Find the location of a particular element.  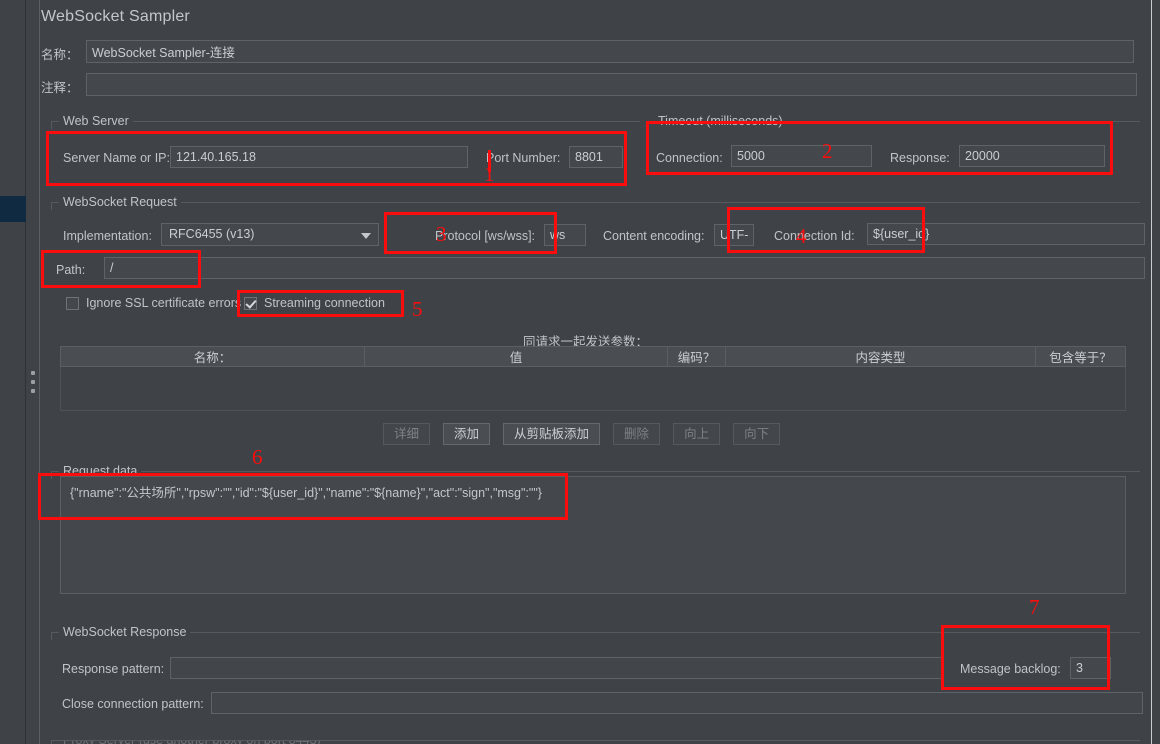

protocol-label: Protocol [ws/wss]: is located at coordinates (485, 236).